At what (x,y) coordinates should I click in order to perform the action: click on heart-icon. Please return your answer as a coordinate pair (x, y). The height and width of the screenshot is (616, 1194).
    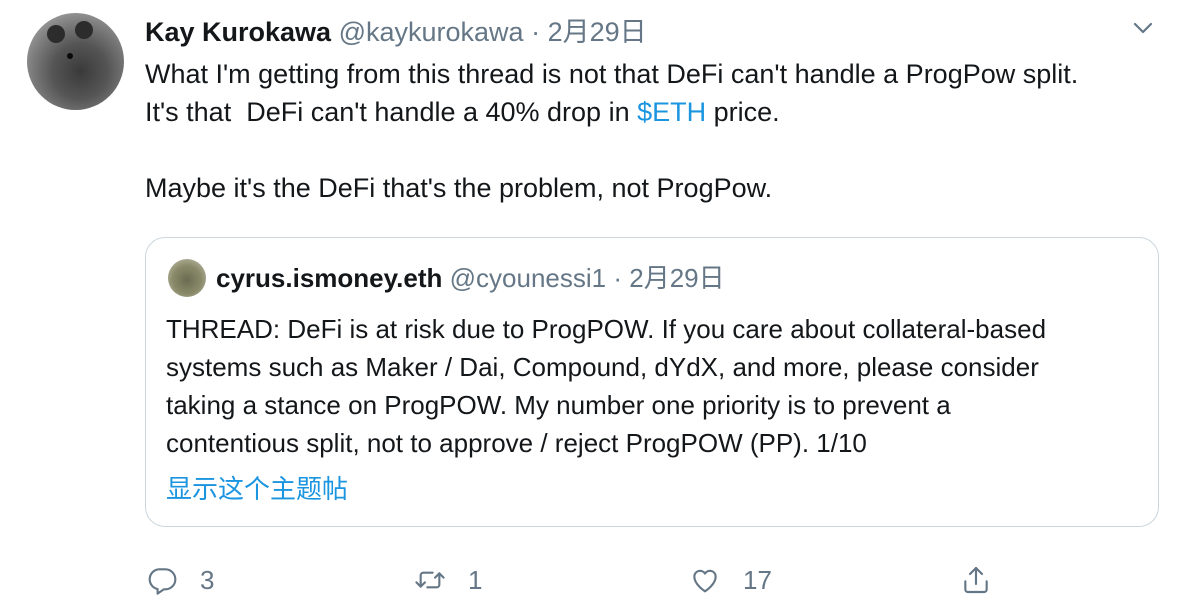
    Looking at the image, I should click on (705, 581).